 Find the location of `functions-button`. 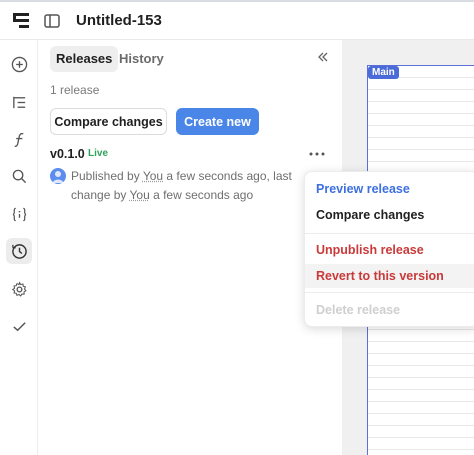

functions-button is located at coordinates (19, 139).